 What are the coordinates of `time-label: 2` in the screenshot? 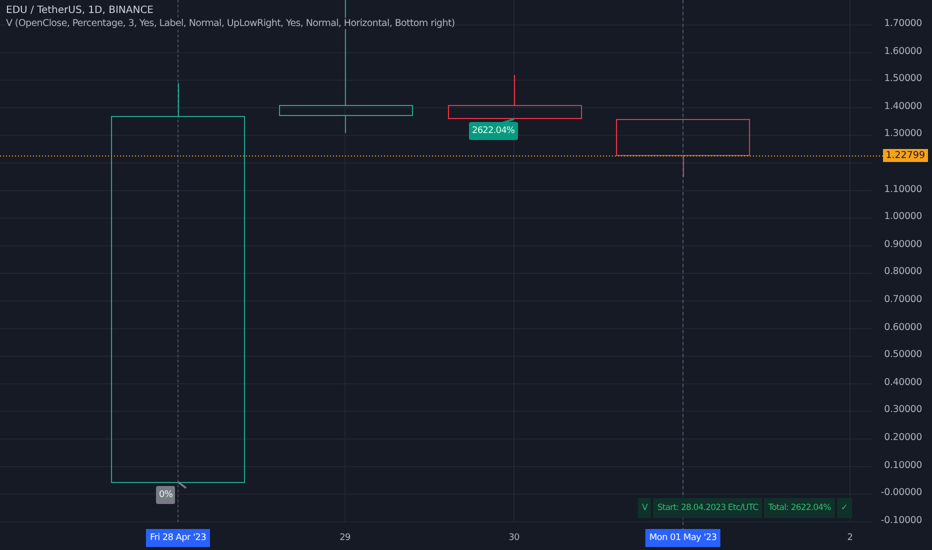 It's located at (850, 538).